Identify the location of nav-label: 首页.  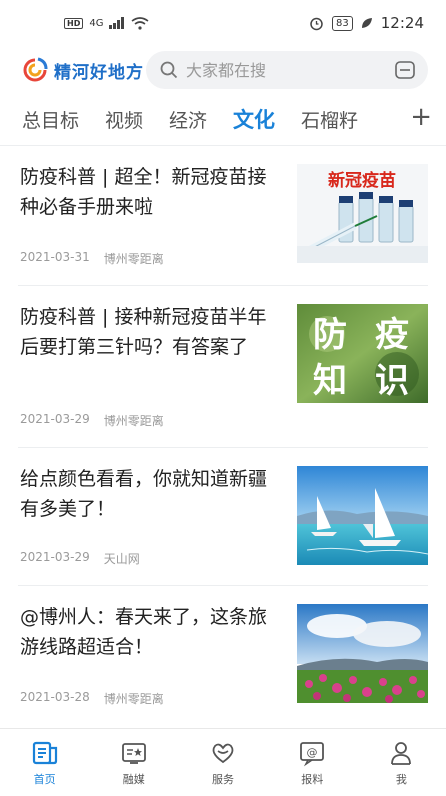
(44, 779).